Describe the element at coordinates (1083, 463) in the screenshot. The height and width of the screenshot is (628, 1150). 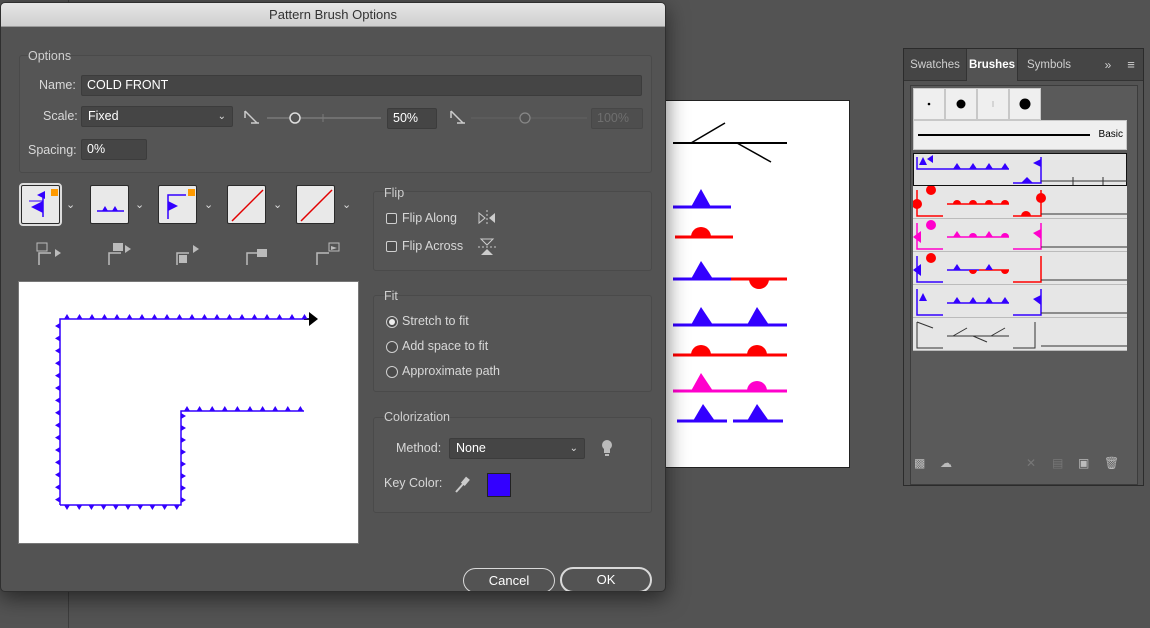
I see `new-brush-icon: ▣` at that location.